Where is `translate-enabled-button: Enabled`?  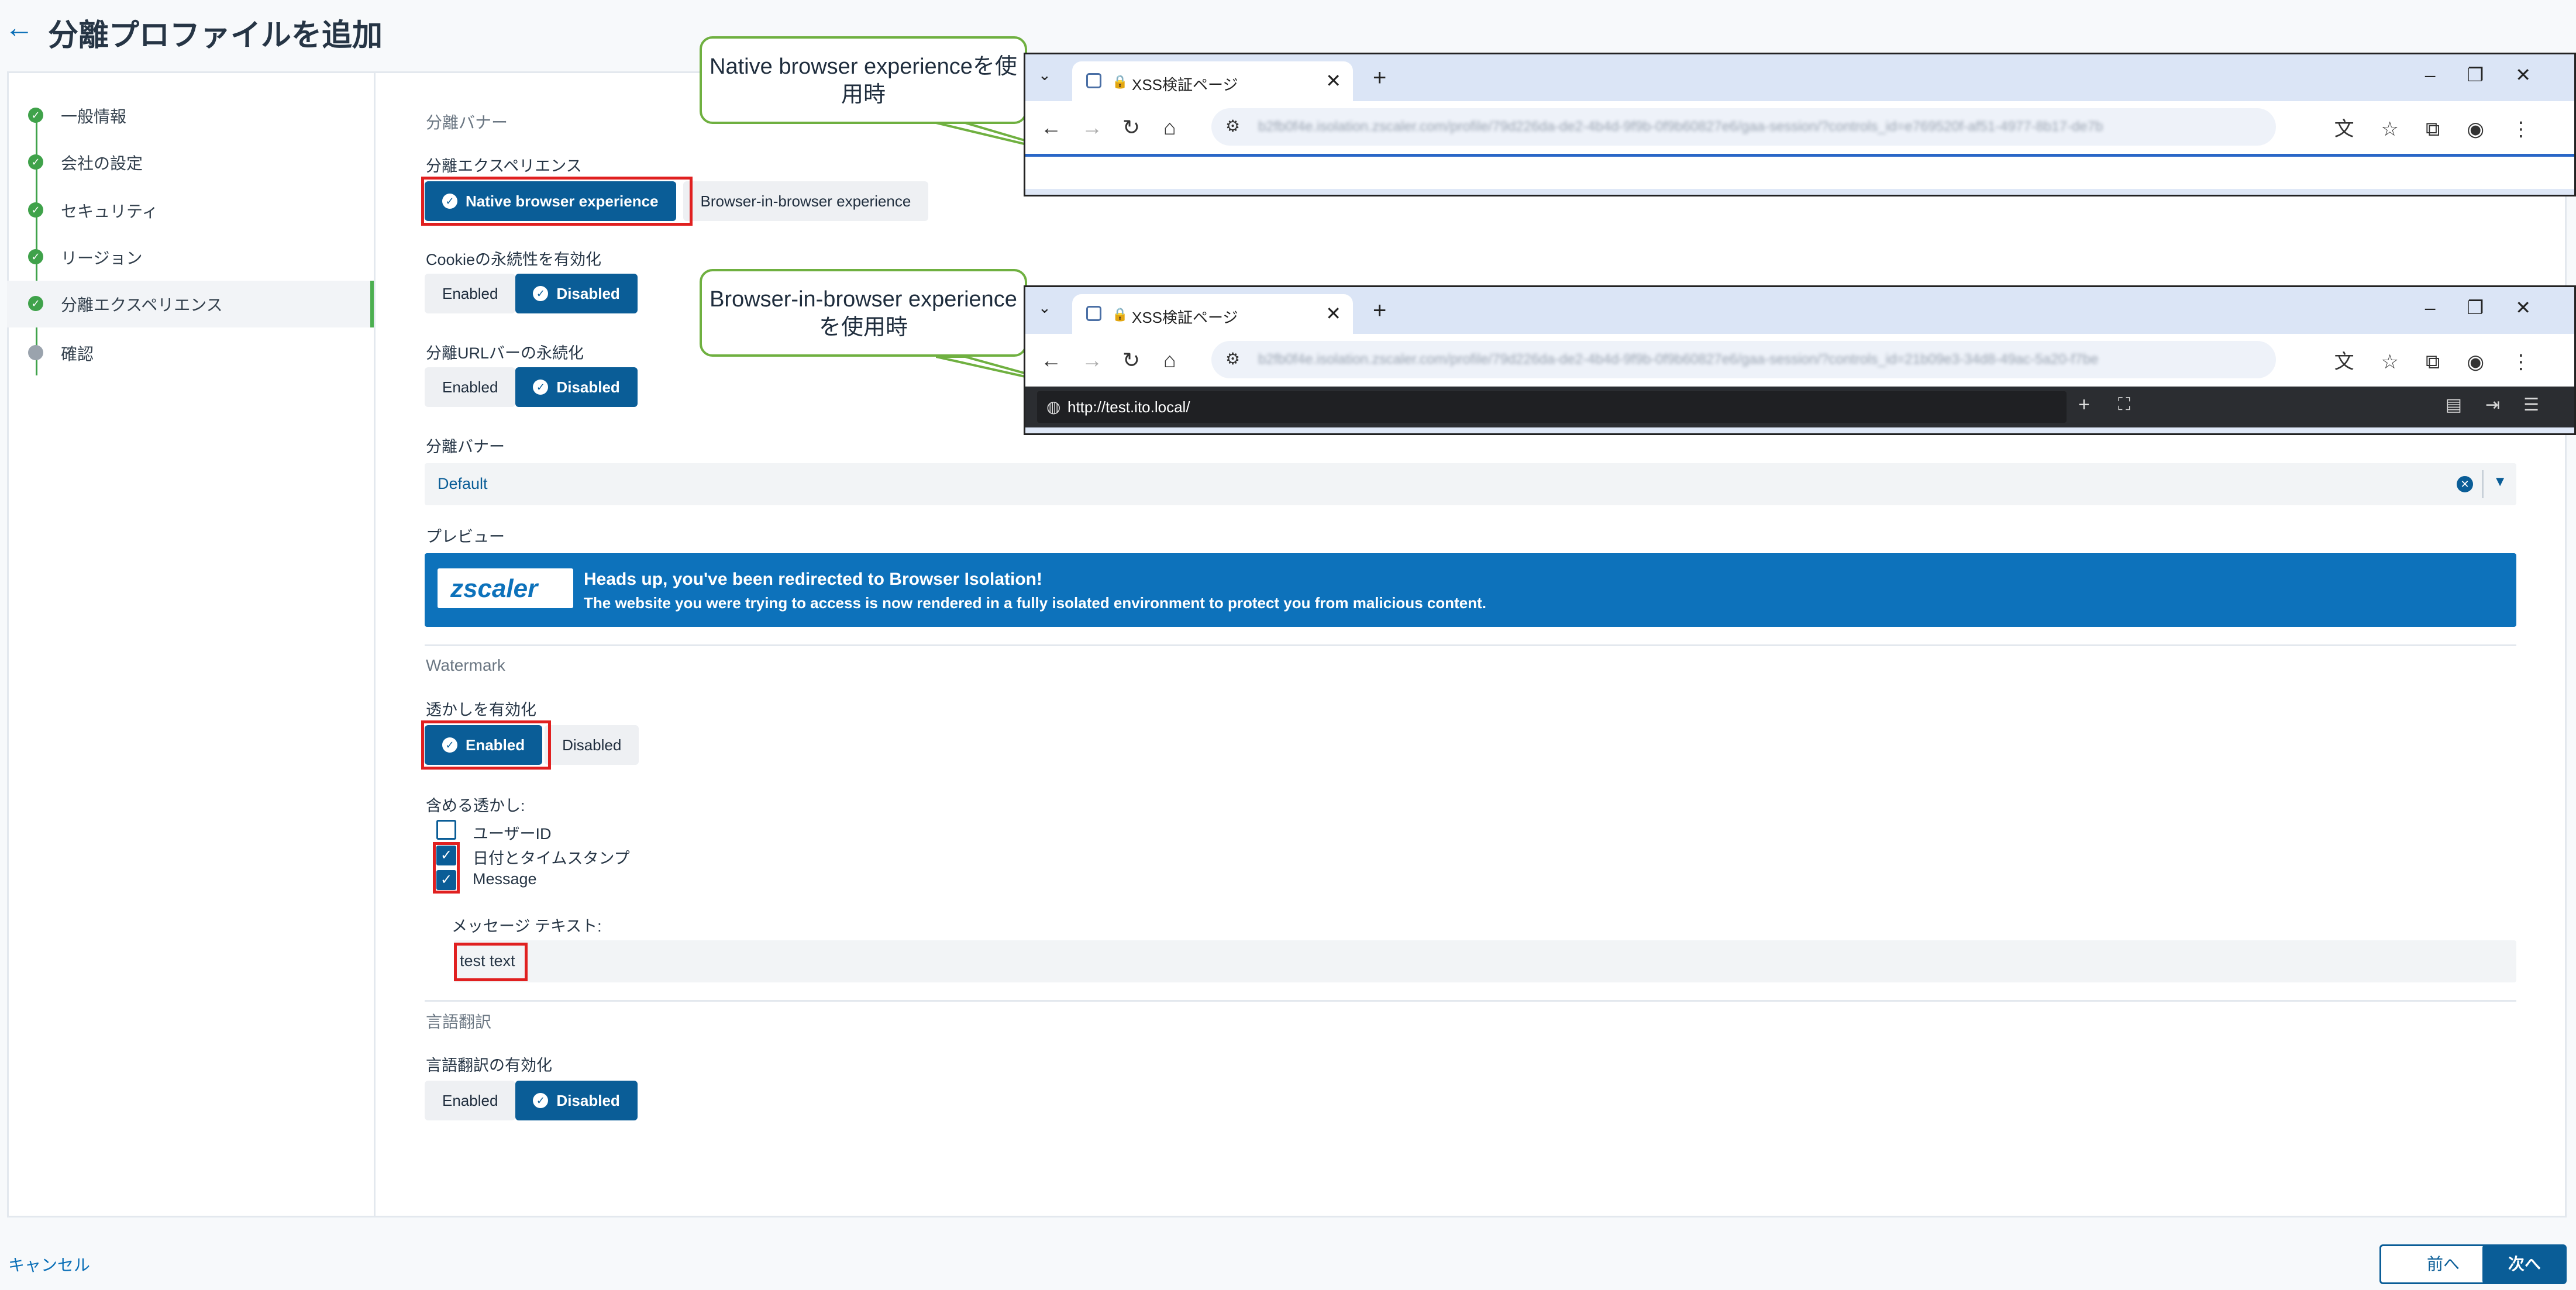
translate-enabled-button: Enabled is located at coordinates (470, 1100).